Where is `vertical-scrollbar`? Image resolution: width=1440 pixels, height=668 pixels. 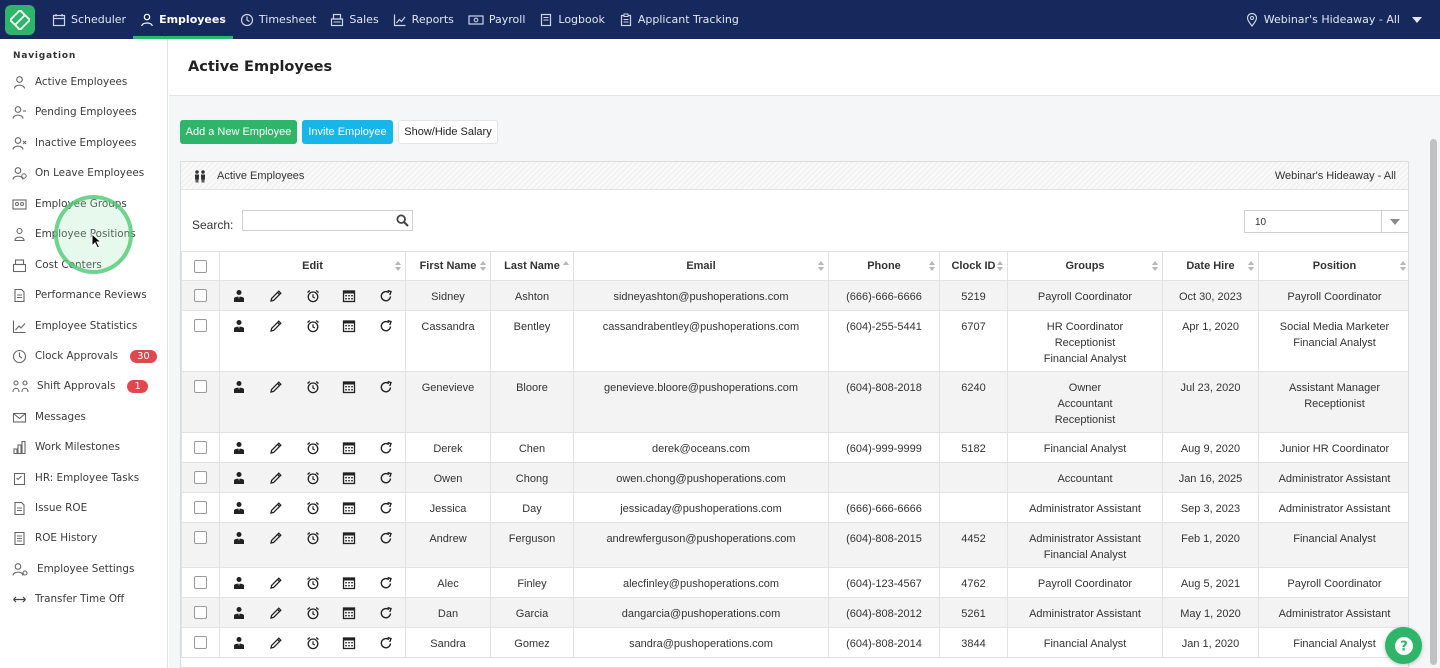
vertical-scrollbar is located at coordinates (1433, 400).